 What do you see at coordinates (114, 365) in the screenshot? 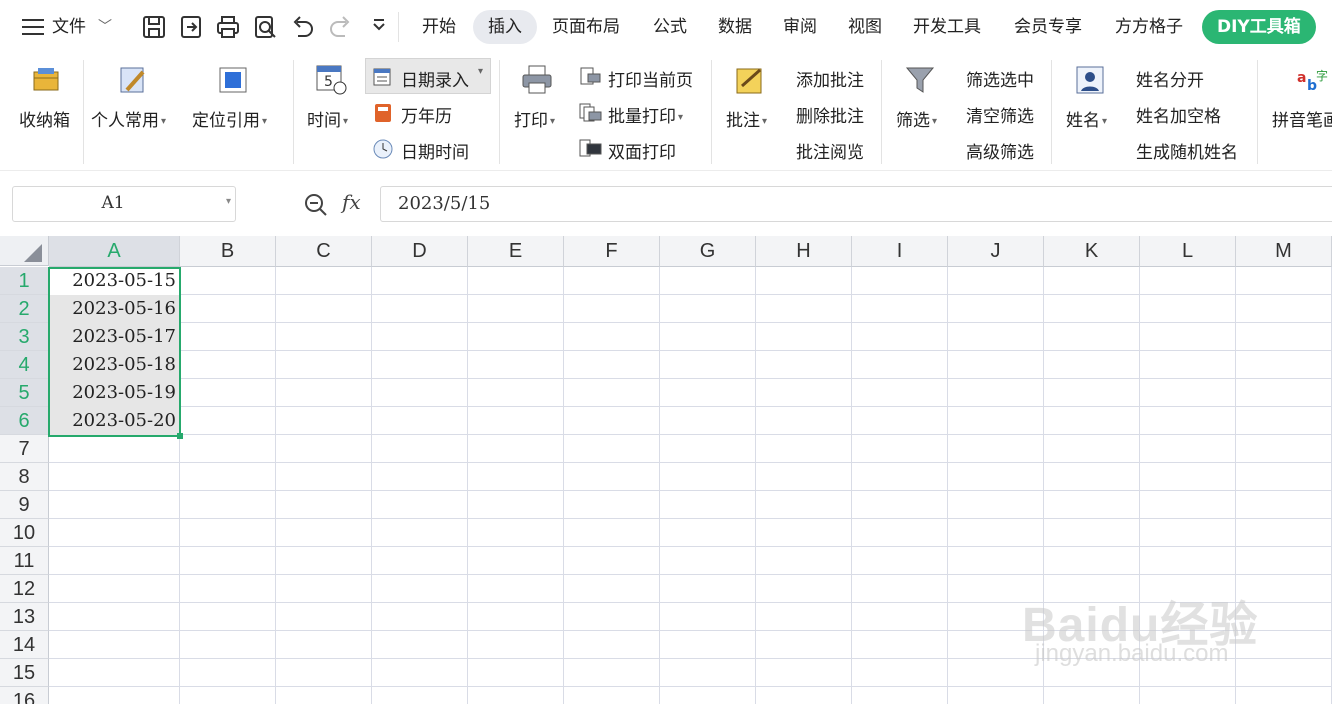
I see `cell-a4: 2023-05-18` at bounding box center [114, 365].